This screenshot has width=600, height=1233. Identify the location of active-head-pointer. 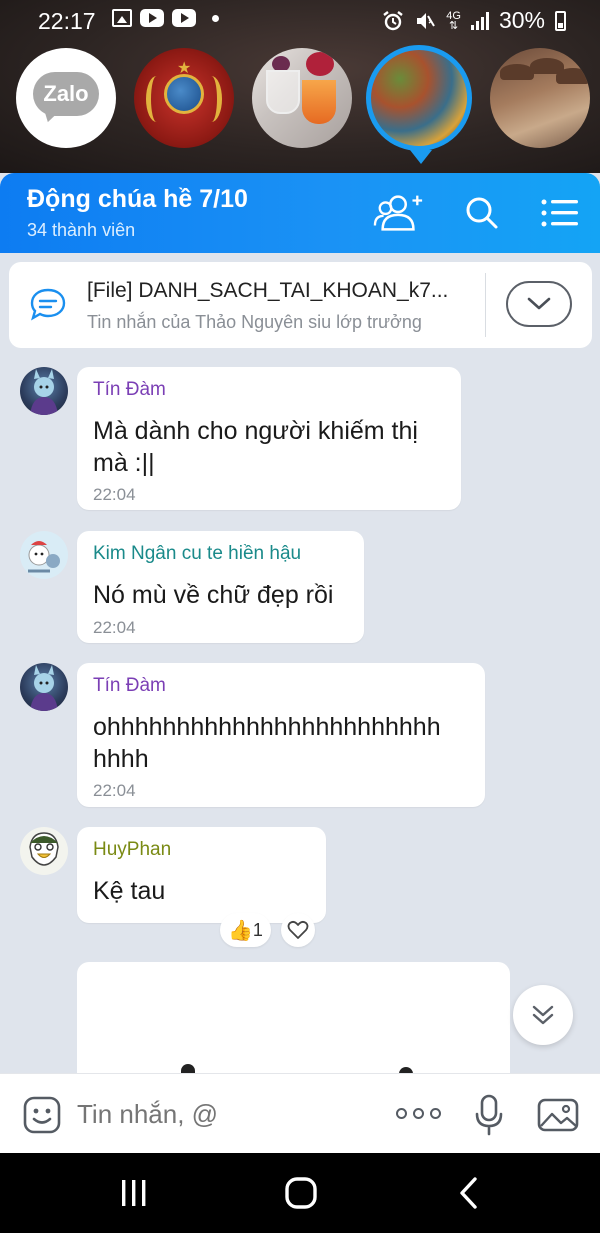
(421, 157).